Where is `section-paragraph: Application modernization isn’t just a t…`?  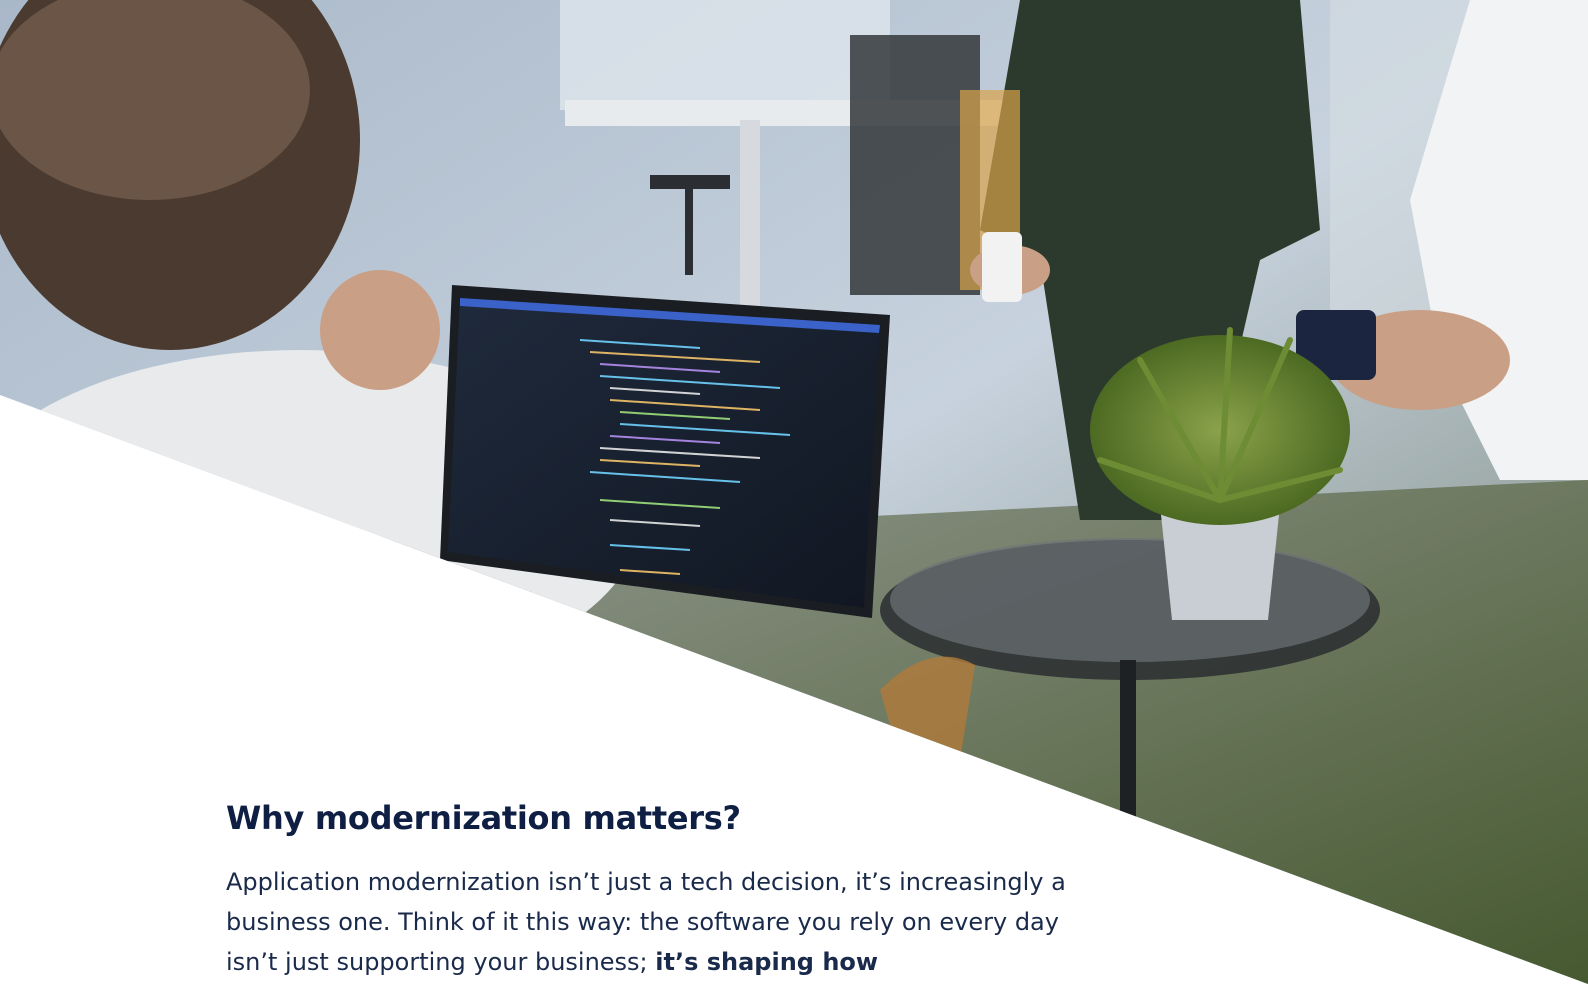 section-paragraph: Application modernization isn’t just a t… is located at coordinates (651, 922).